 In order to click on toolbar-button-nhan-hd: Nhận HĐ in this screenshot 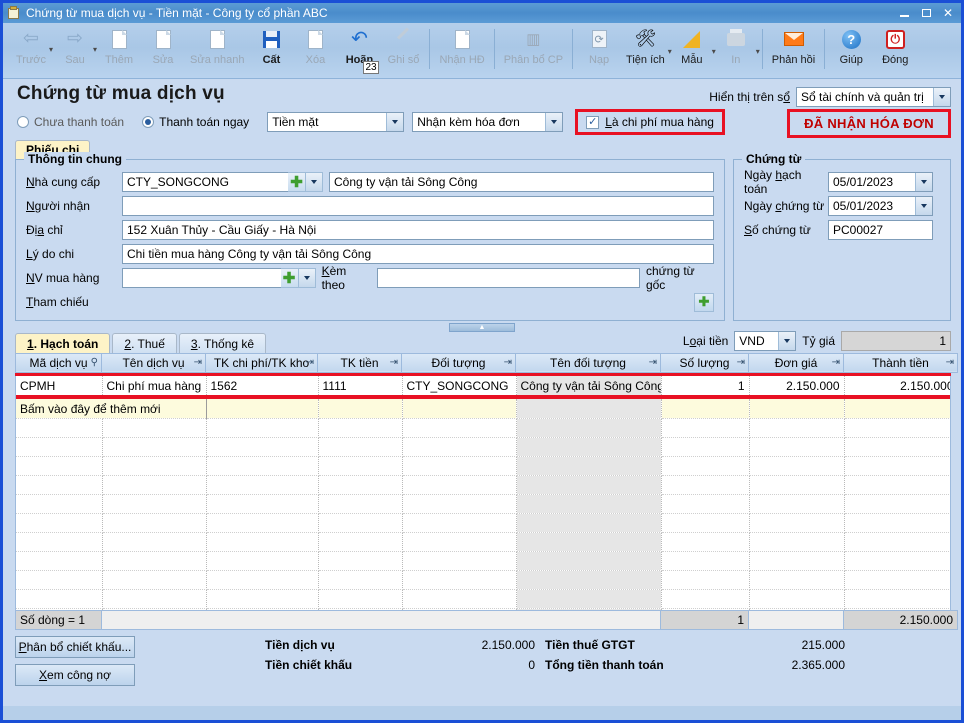, I will do `click(461, 52)`.